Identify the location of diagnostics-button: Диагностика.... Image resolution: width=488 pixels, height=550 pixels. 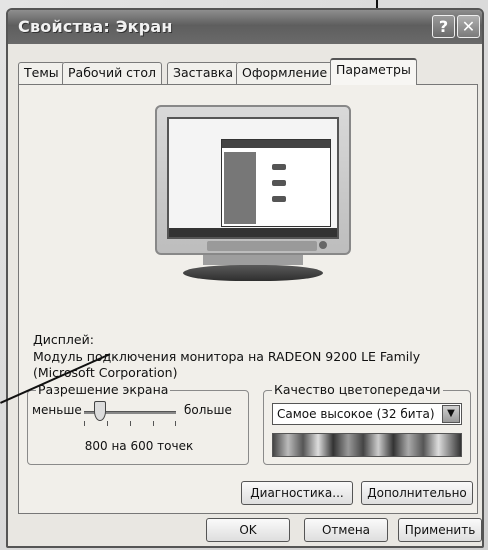
(297, 493).